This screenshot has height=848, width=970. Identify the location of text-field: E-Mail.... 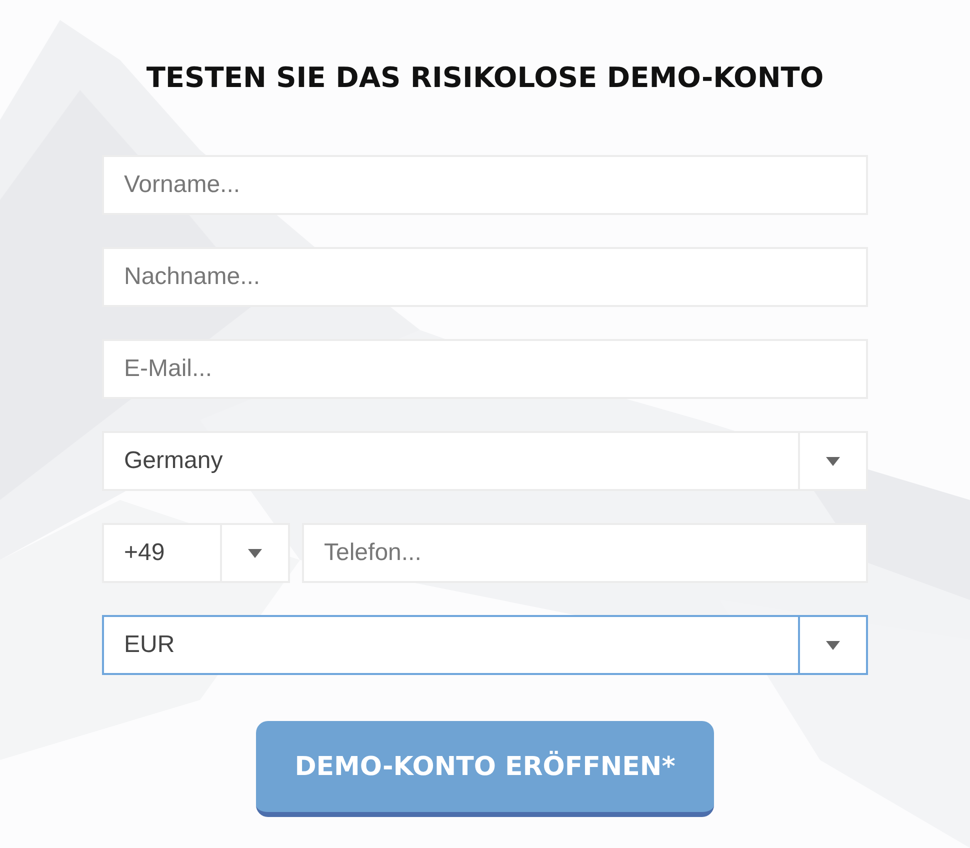
(485, 369).